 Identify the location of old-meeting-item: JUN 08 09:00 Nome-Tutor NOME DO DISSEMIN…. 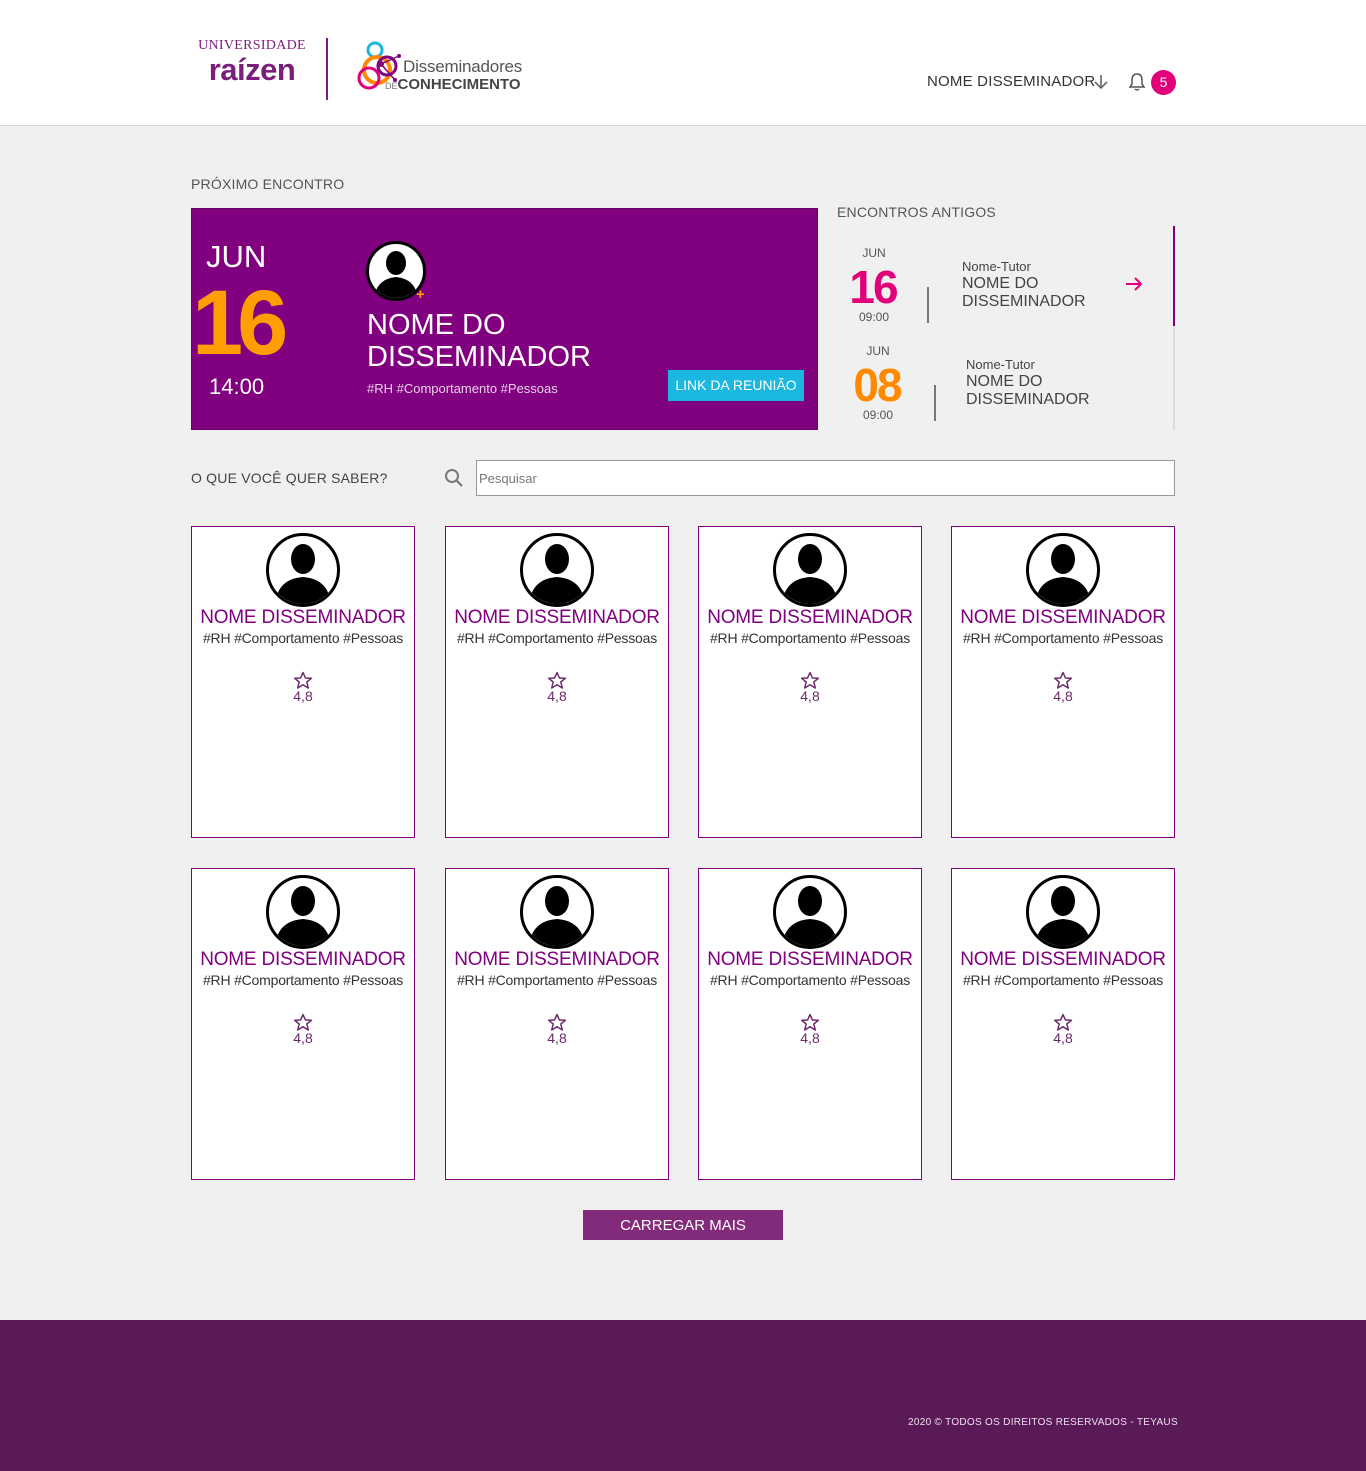
(1002, 373).